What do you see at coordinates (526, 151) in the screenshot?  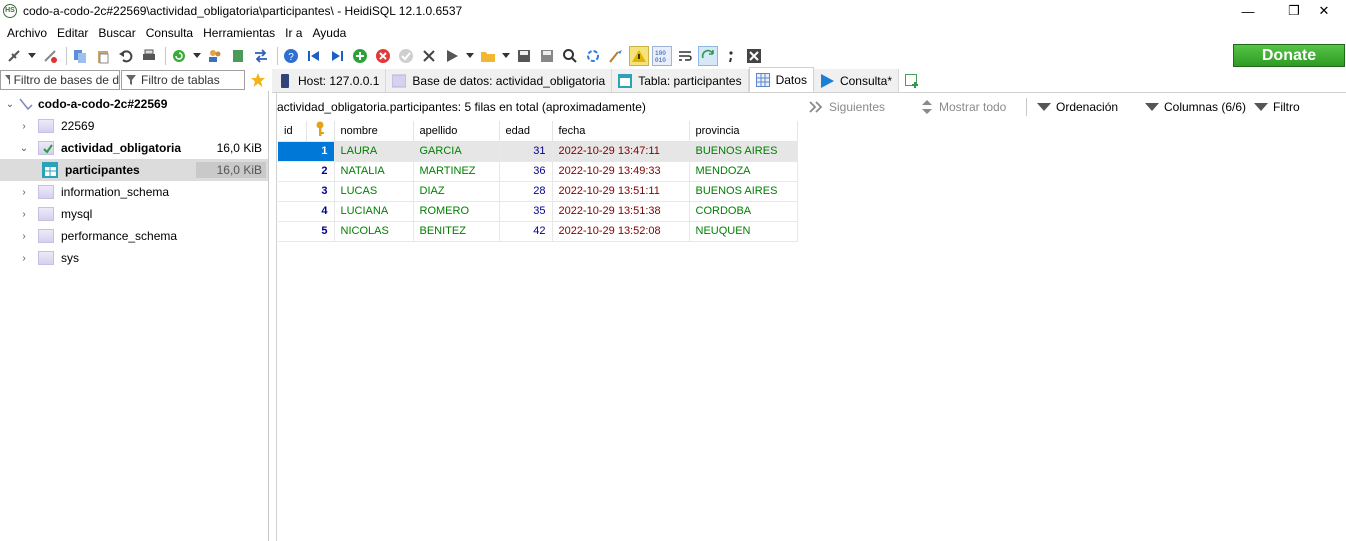 I see `cell-edad: 31` at bounding box center [526, 151].